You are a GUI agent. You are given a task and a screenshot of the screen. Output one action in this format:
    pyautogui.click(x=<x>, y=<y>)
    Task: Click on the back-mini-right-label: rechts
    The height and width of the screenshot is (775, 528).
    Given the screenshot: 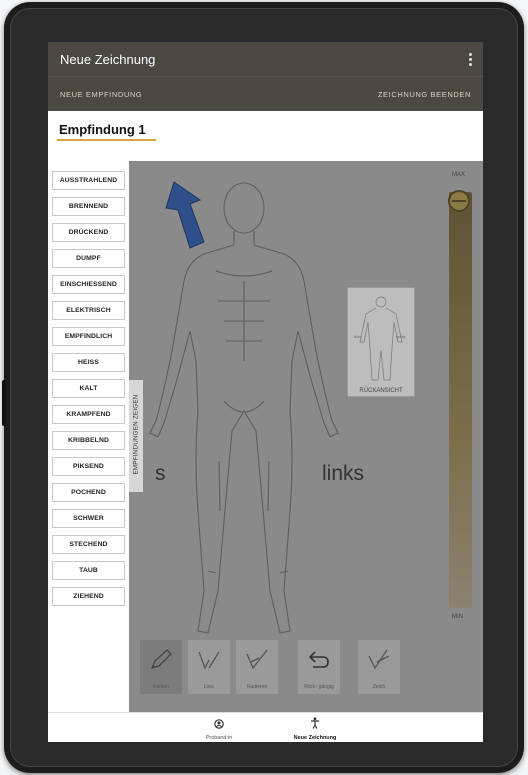 What is the action you would take?
    pyautogui.click(x=401, y=337)
    